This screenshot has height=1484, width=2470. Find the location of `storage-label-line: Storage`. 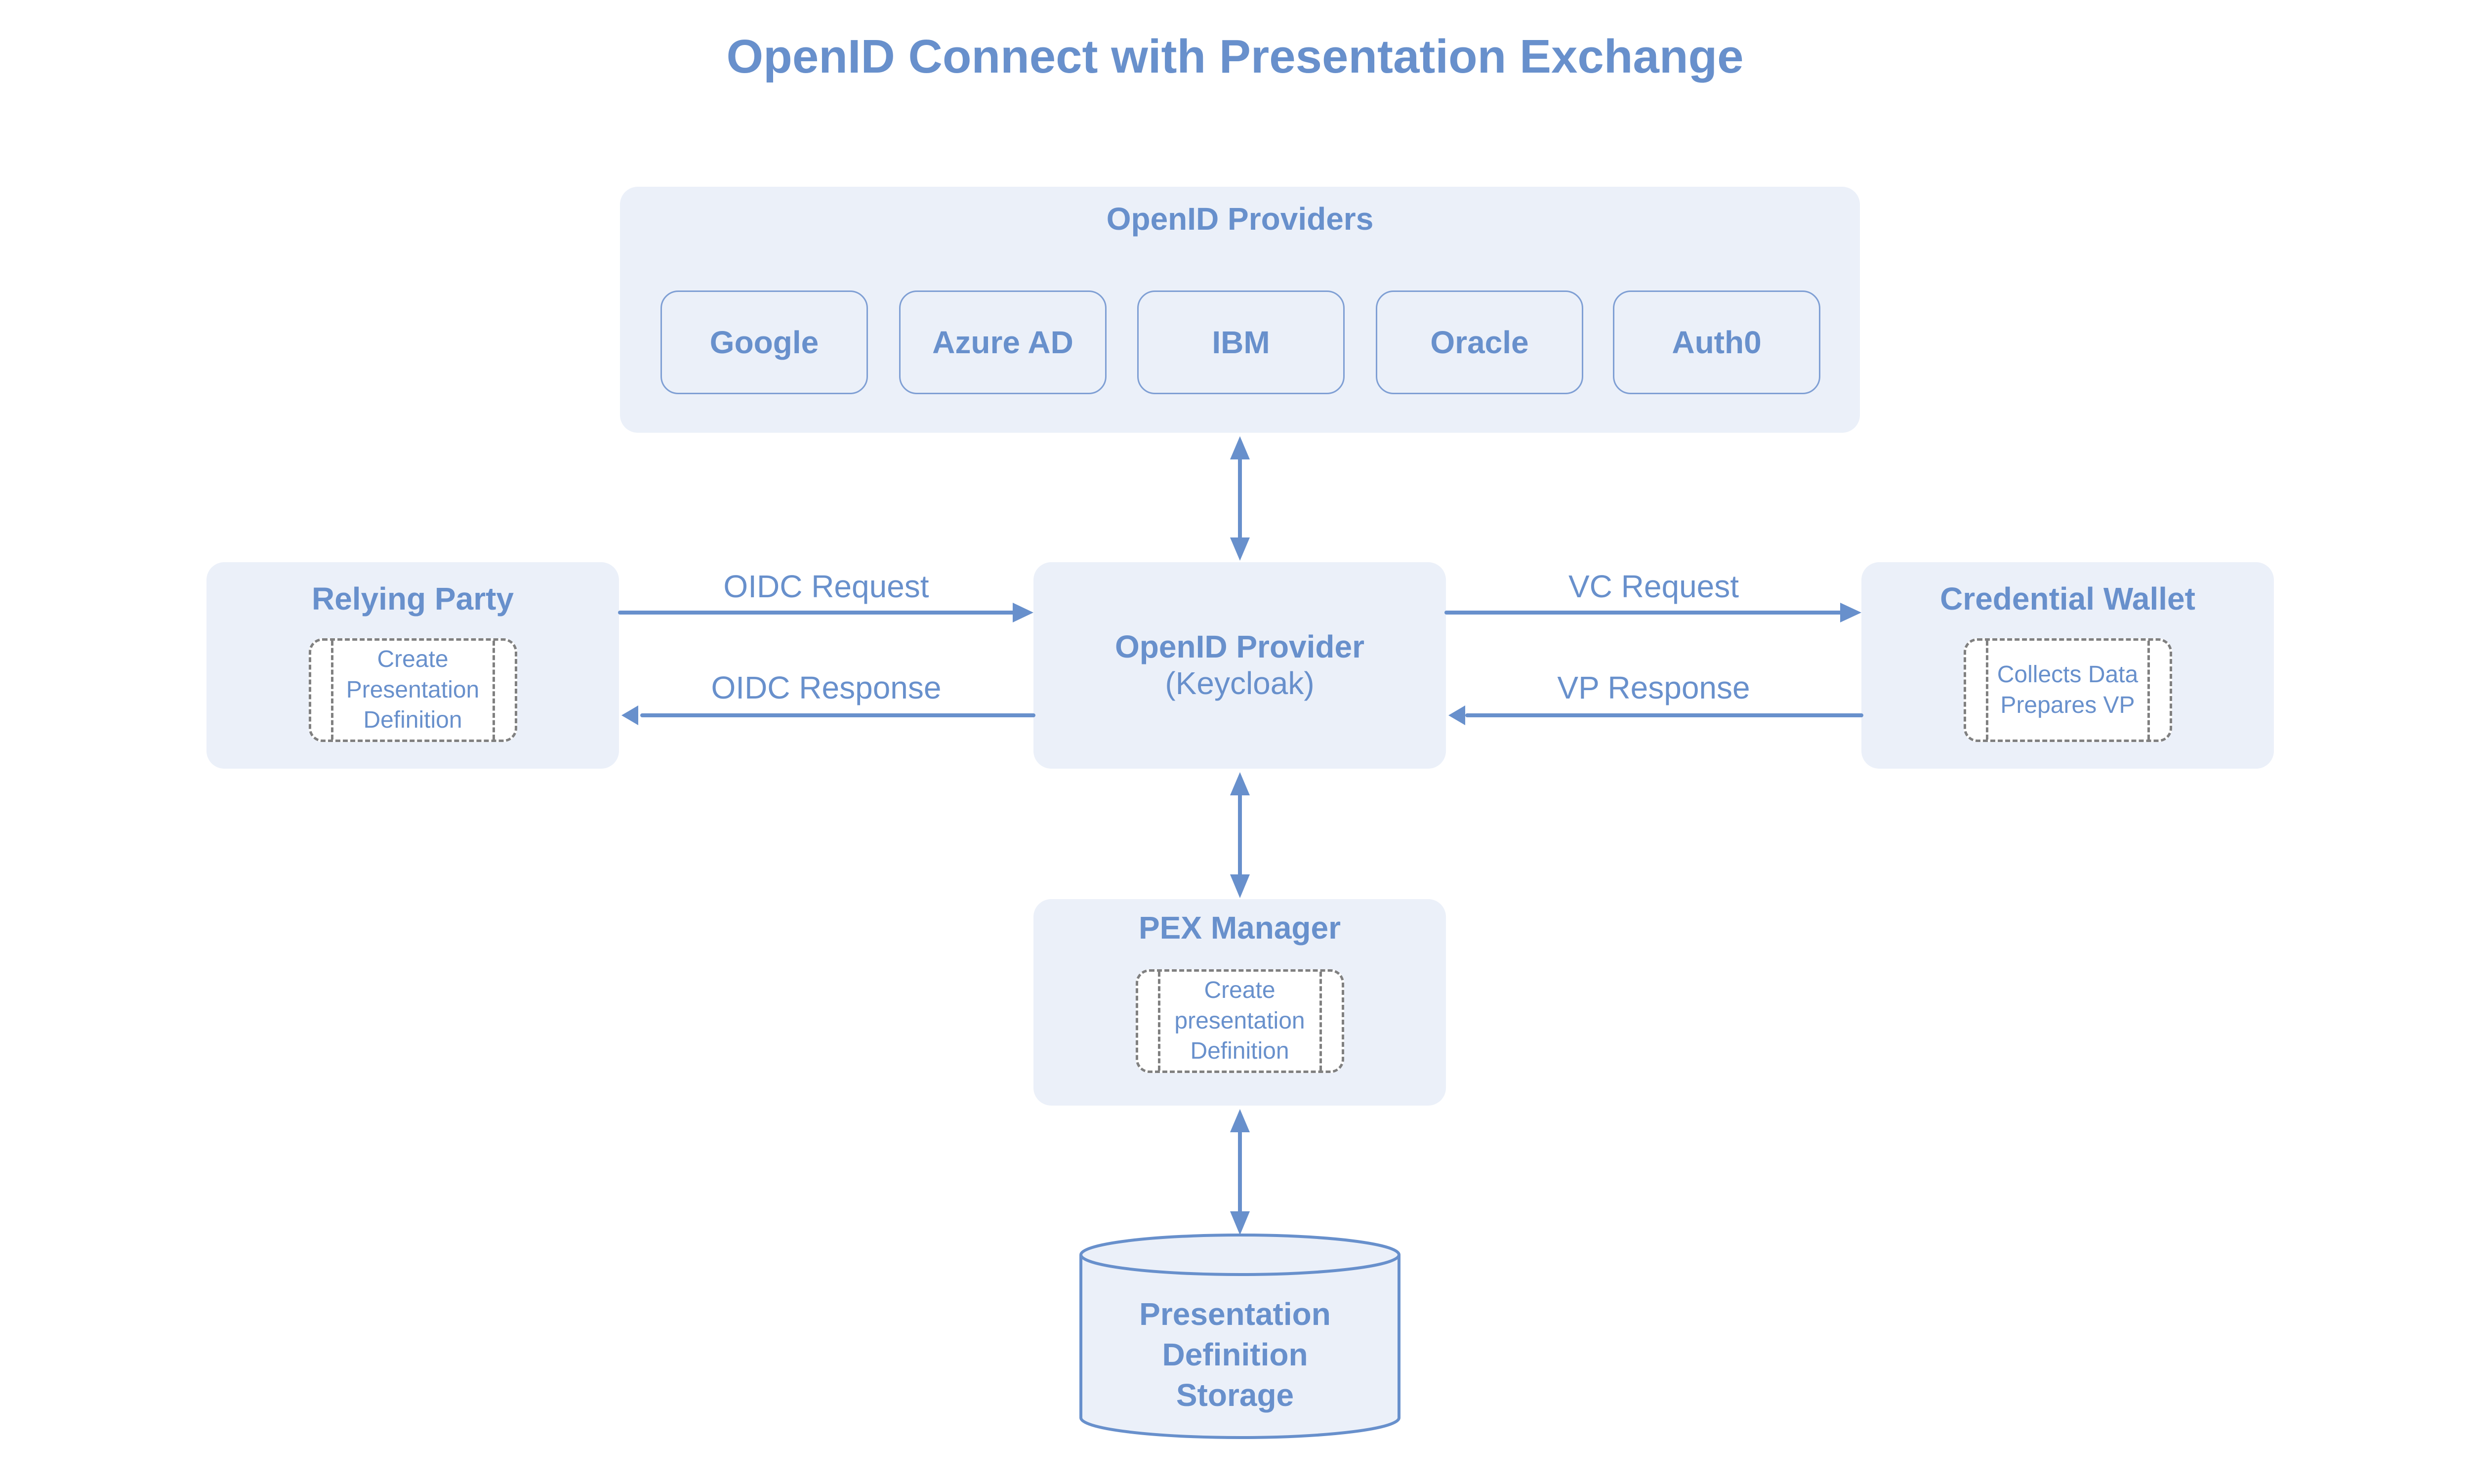

storage-label-line: Storage is located at coordinates (1235, 1395).